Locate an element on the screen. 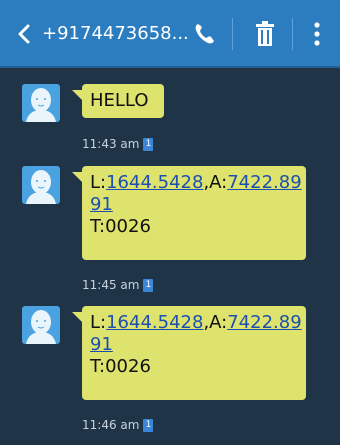  more-vertical-icon is located at coordinates (317, 34).